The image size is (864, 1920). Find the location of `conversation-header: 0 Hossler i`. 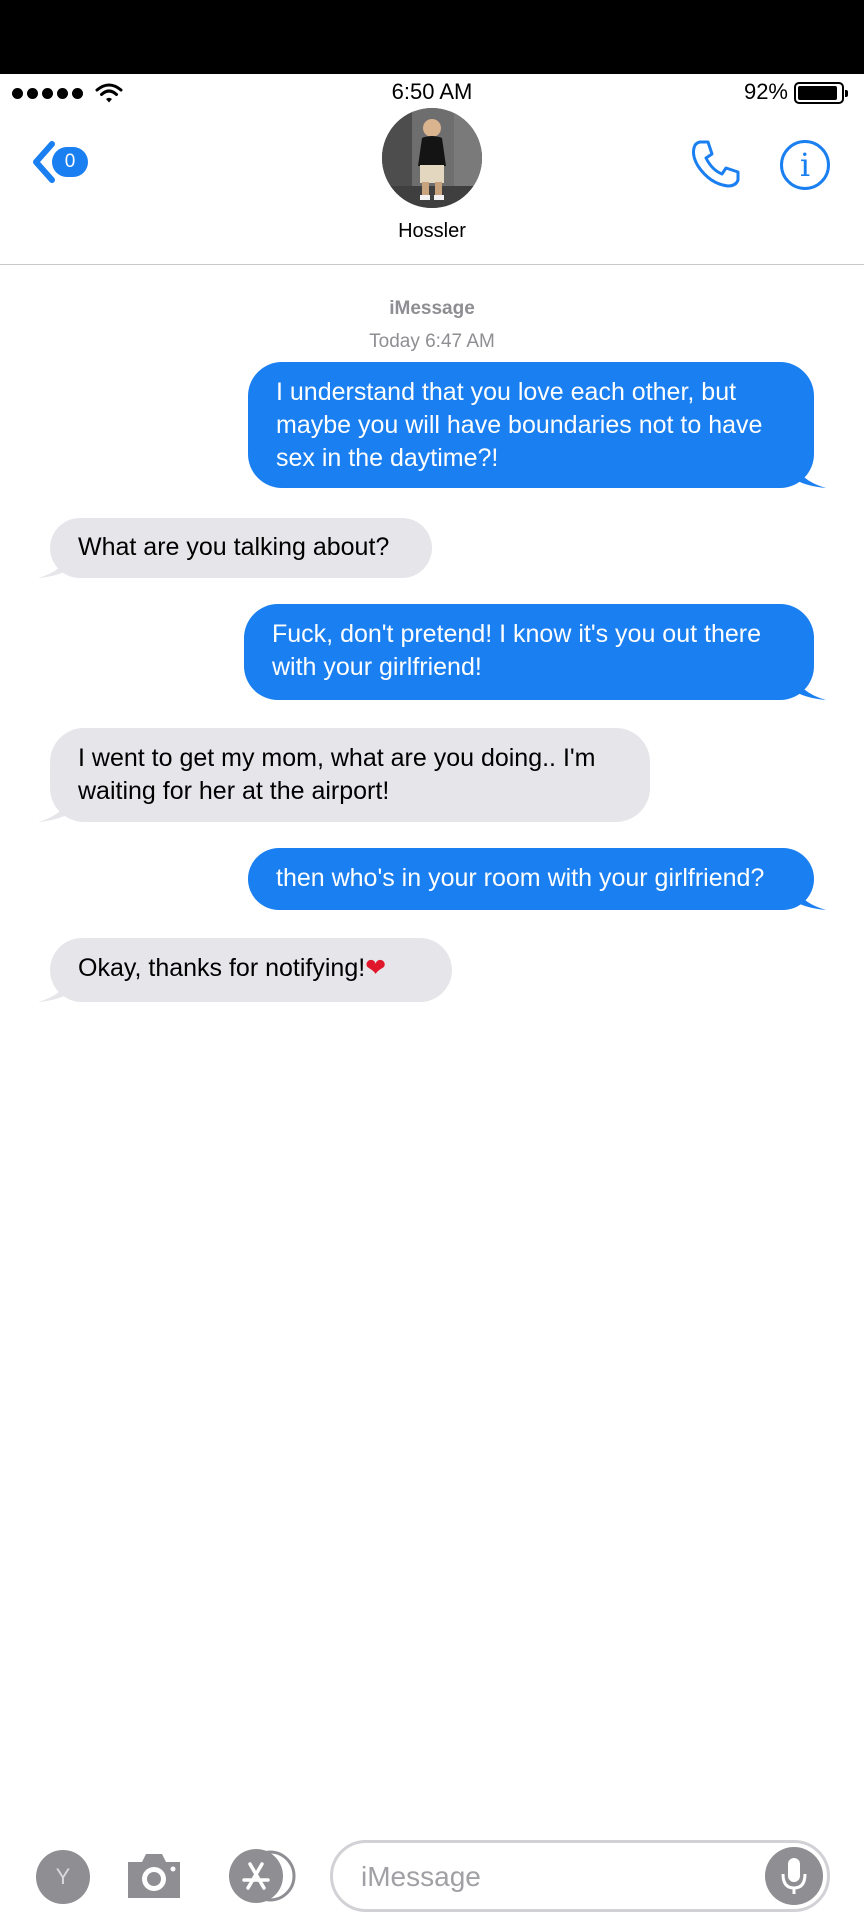

conversation-header: 0 Hossler i is located at coordinates (432, 186).